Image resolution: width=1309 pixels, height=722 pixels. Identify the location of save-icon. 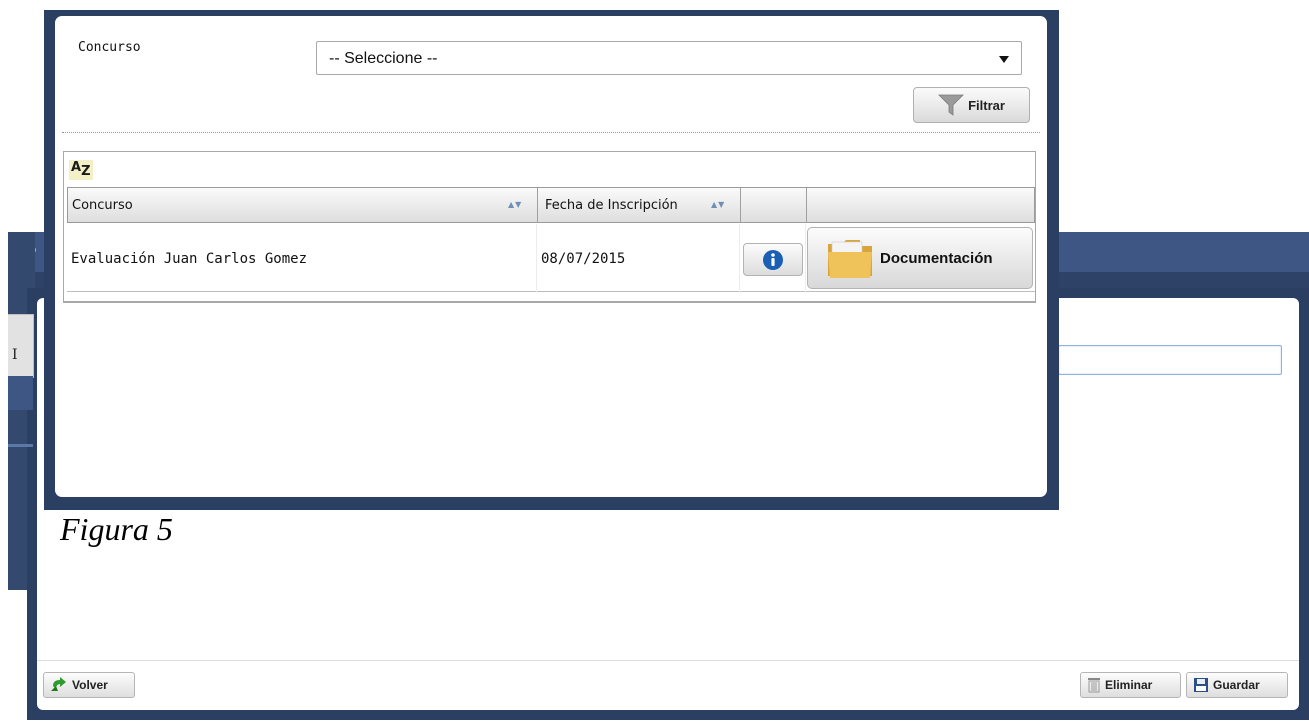
(1201, 685).